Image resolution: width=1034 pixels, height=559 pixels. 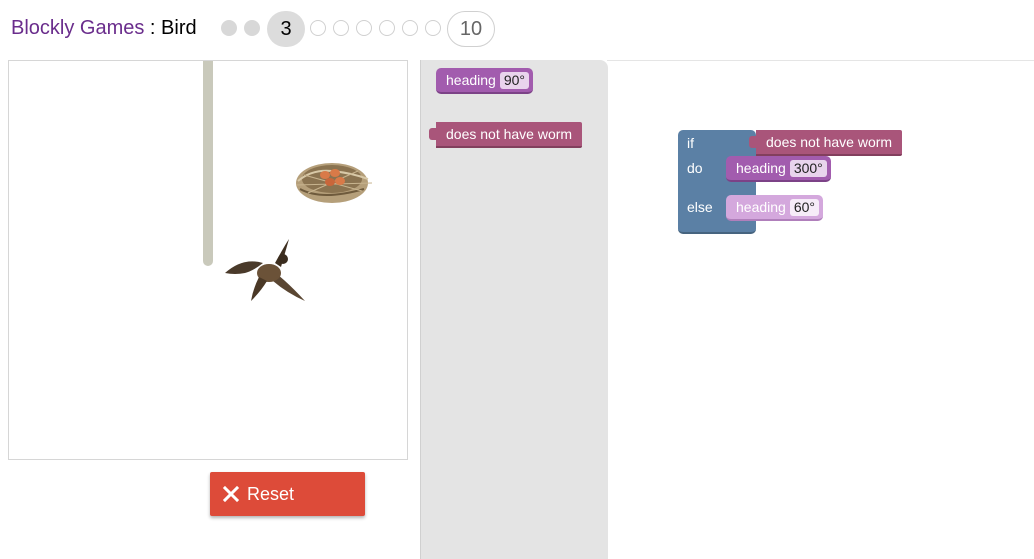 I want to click on else-heading-block: heading 60°, so click(x=774, y=208).